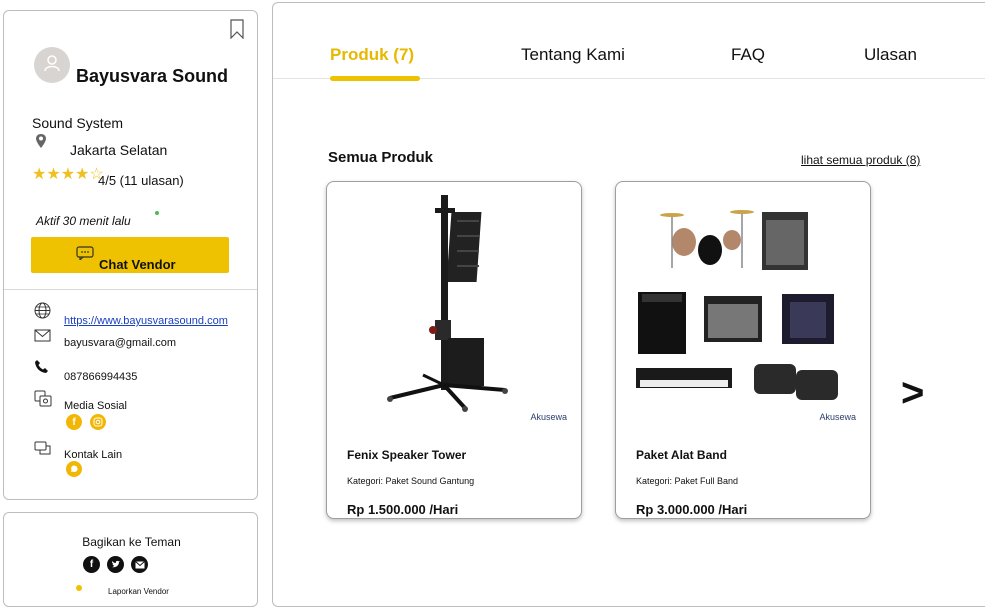 The height and width of the screenshot is (607, 985). What do you see at coordinates (41, 143) in the screenshot?
I see `location-pin-icon` at bounding box center [41, 143].